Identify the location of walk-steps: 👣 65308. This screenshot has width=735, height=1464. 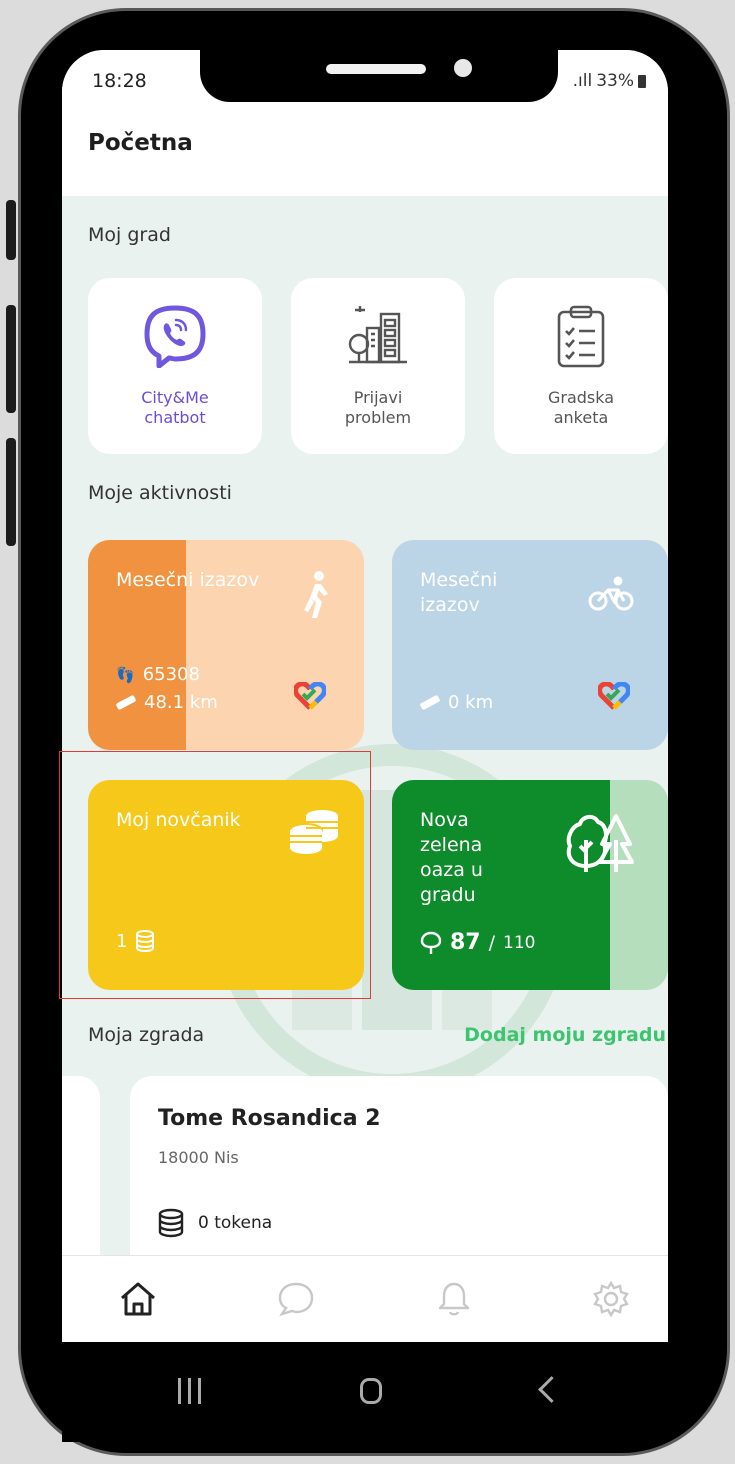
(158, 674).